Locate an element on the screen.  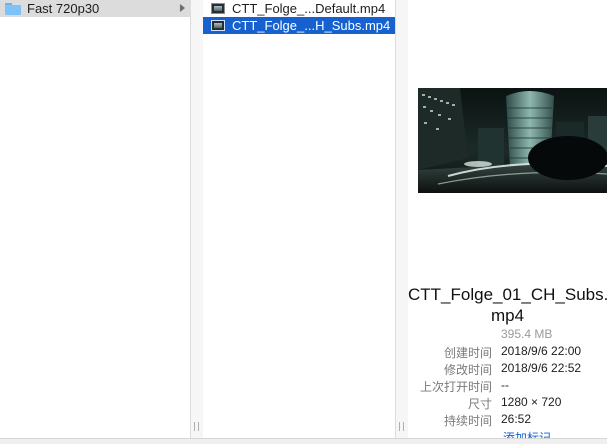
meta-key: 修改时间 is located at coordinates (467, 370).